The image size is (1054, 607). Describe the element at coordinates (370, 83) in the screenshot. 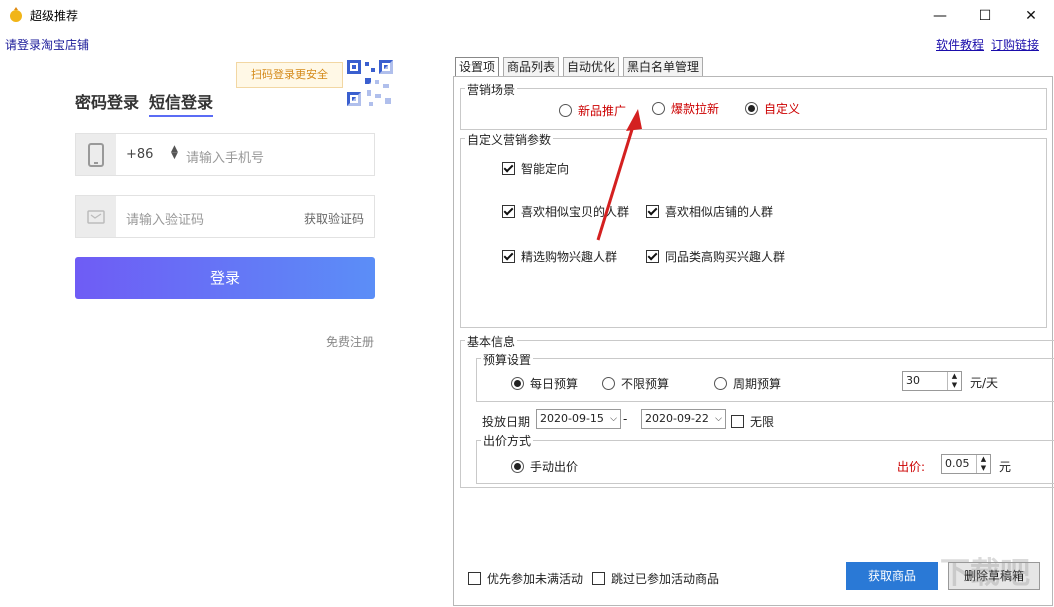

I see `qr-code-icon` at that location.